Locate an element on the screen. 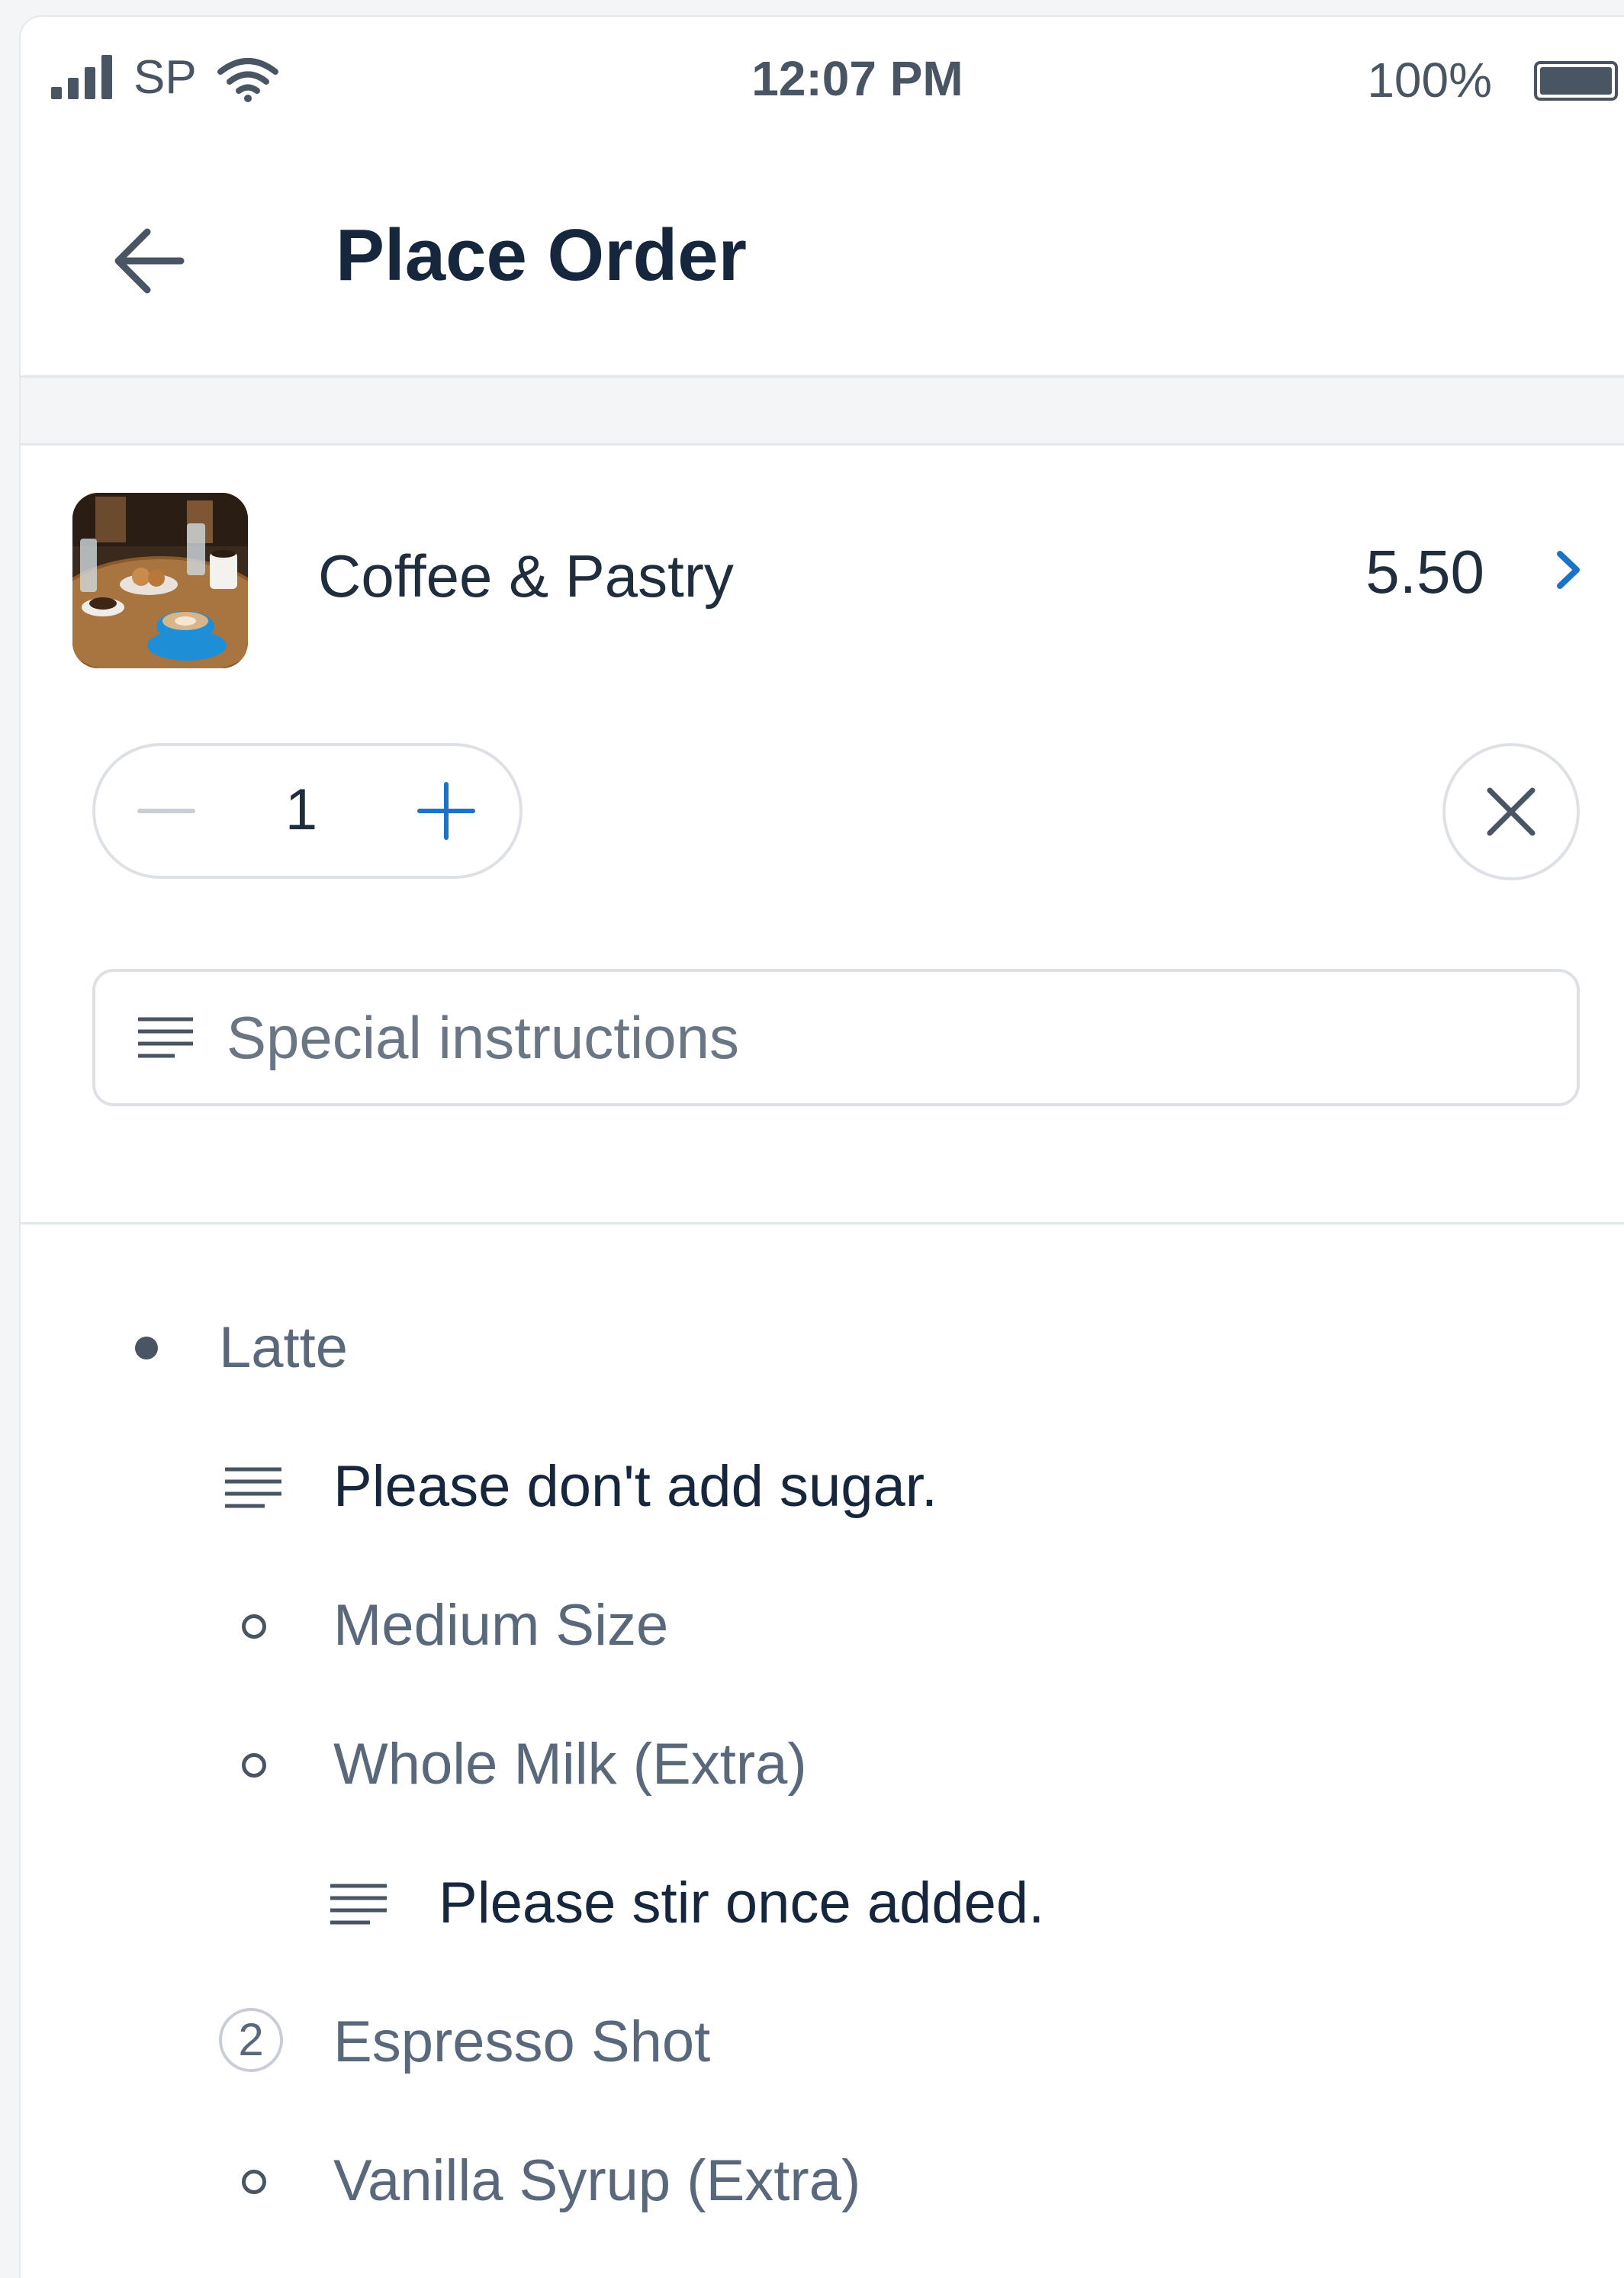 Image resolution: width=1624 pixels, height=2278 pixels. app-header: Place Order is located at coordinates (822, 262).